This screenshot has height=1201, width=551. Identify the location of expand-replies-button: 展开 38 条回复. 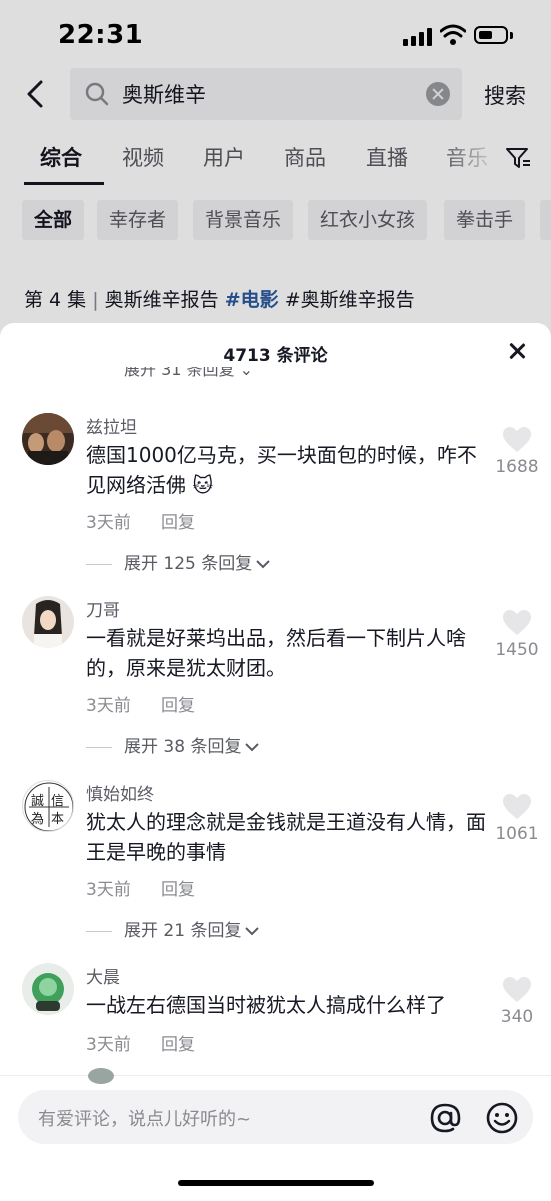
(173, 744).